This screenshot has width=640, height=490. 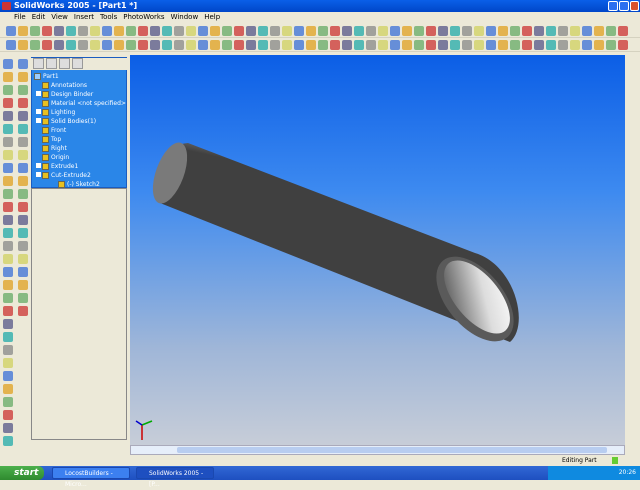 I want to click on menu-file: File, so click(x=20, y=17).